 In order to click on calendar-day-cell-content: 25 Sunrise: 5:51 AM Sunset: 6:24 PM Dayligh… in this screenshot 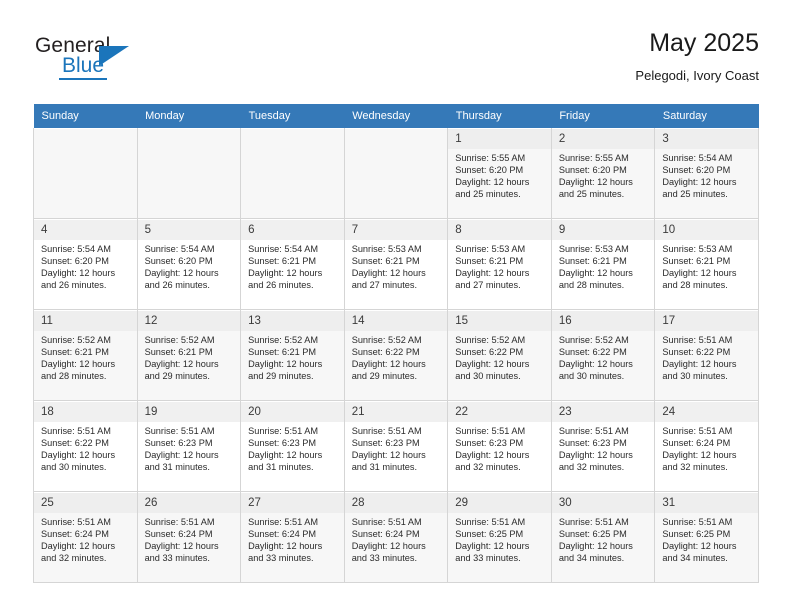, I will do `click(85, 538)`.